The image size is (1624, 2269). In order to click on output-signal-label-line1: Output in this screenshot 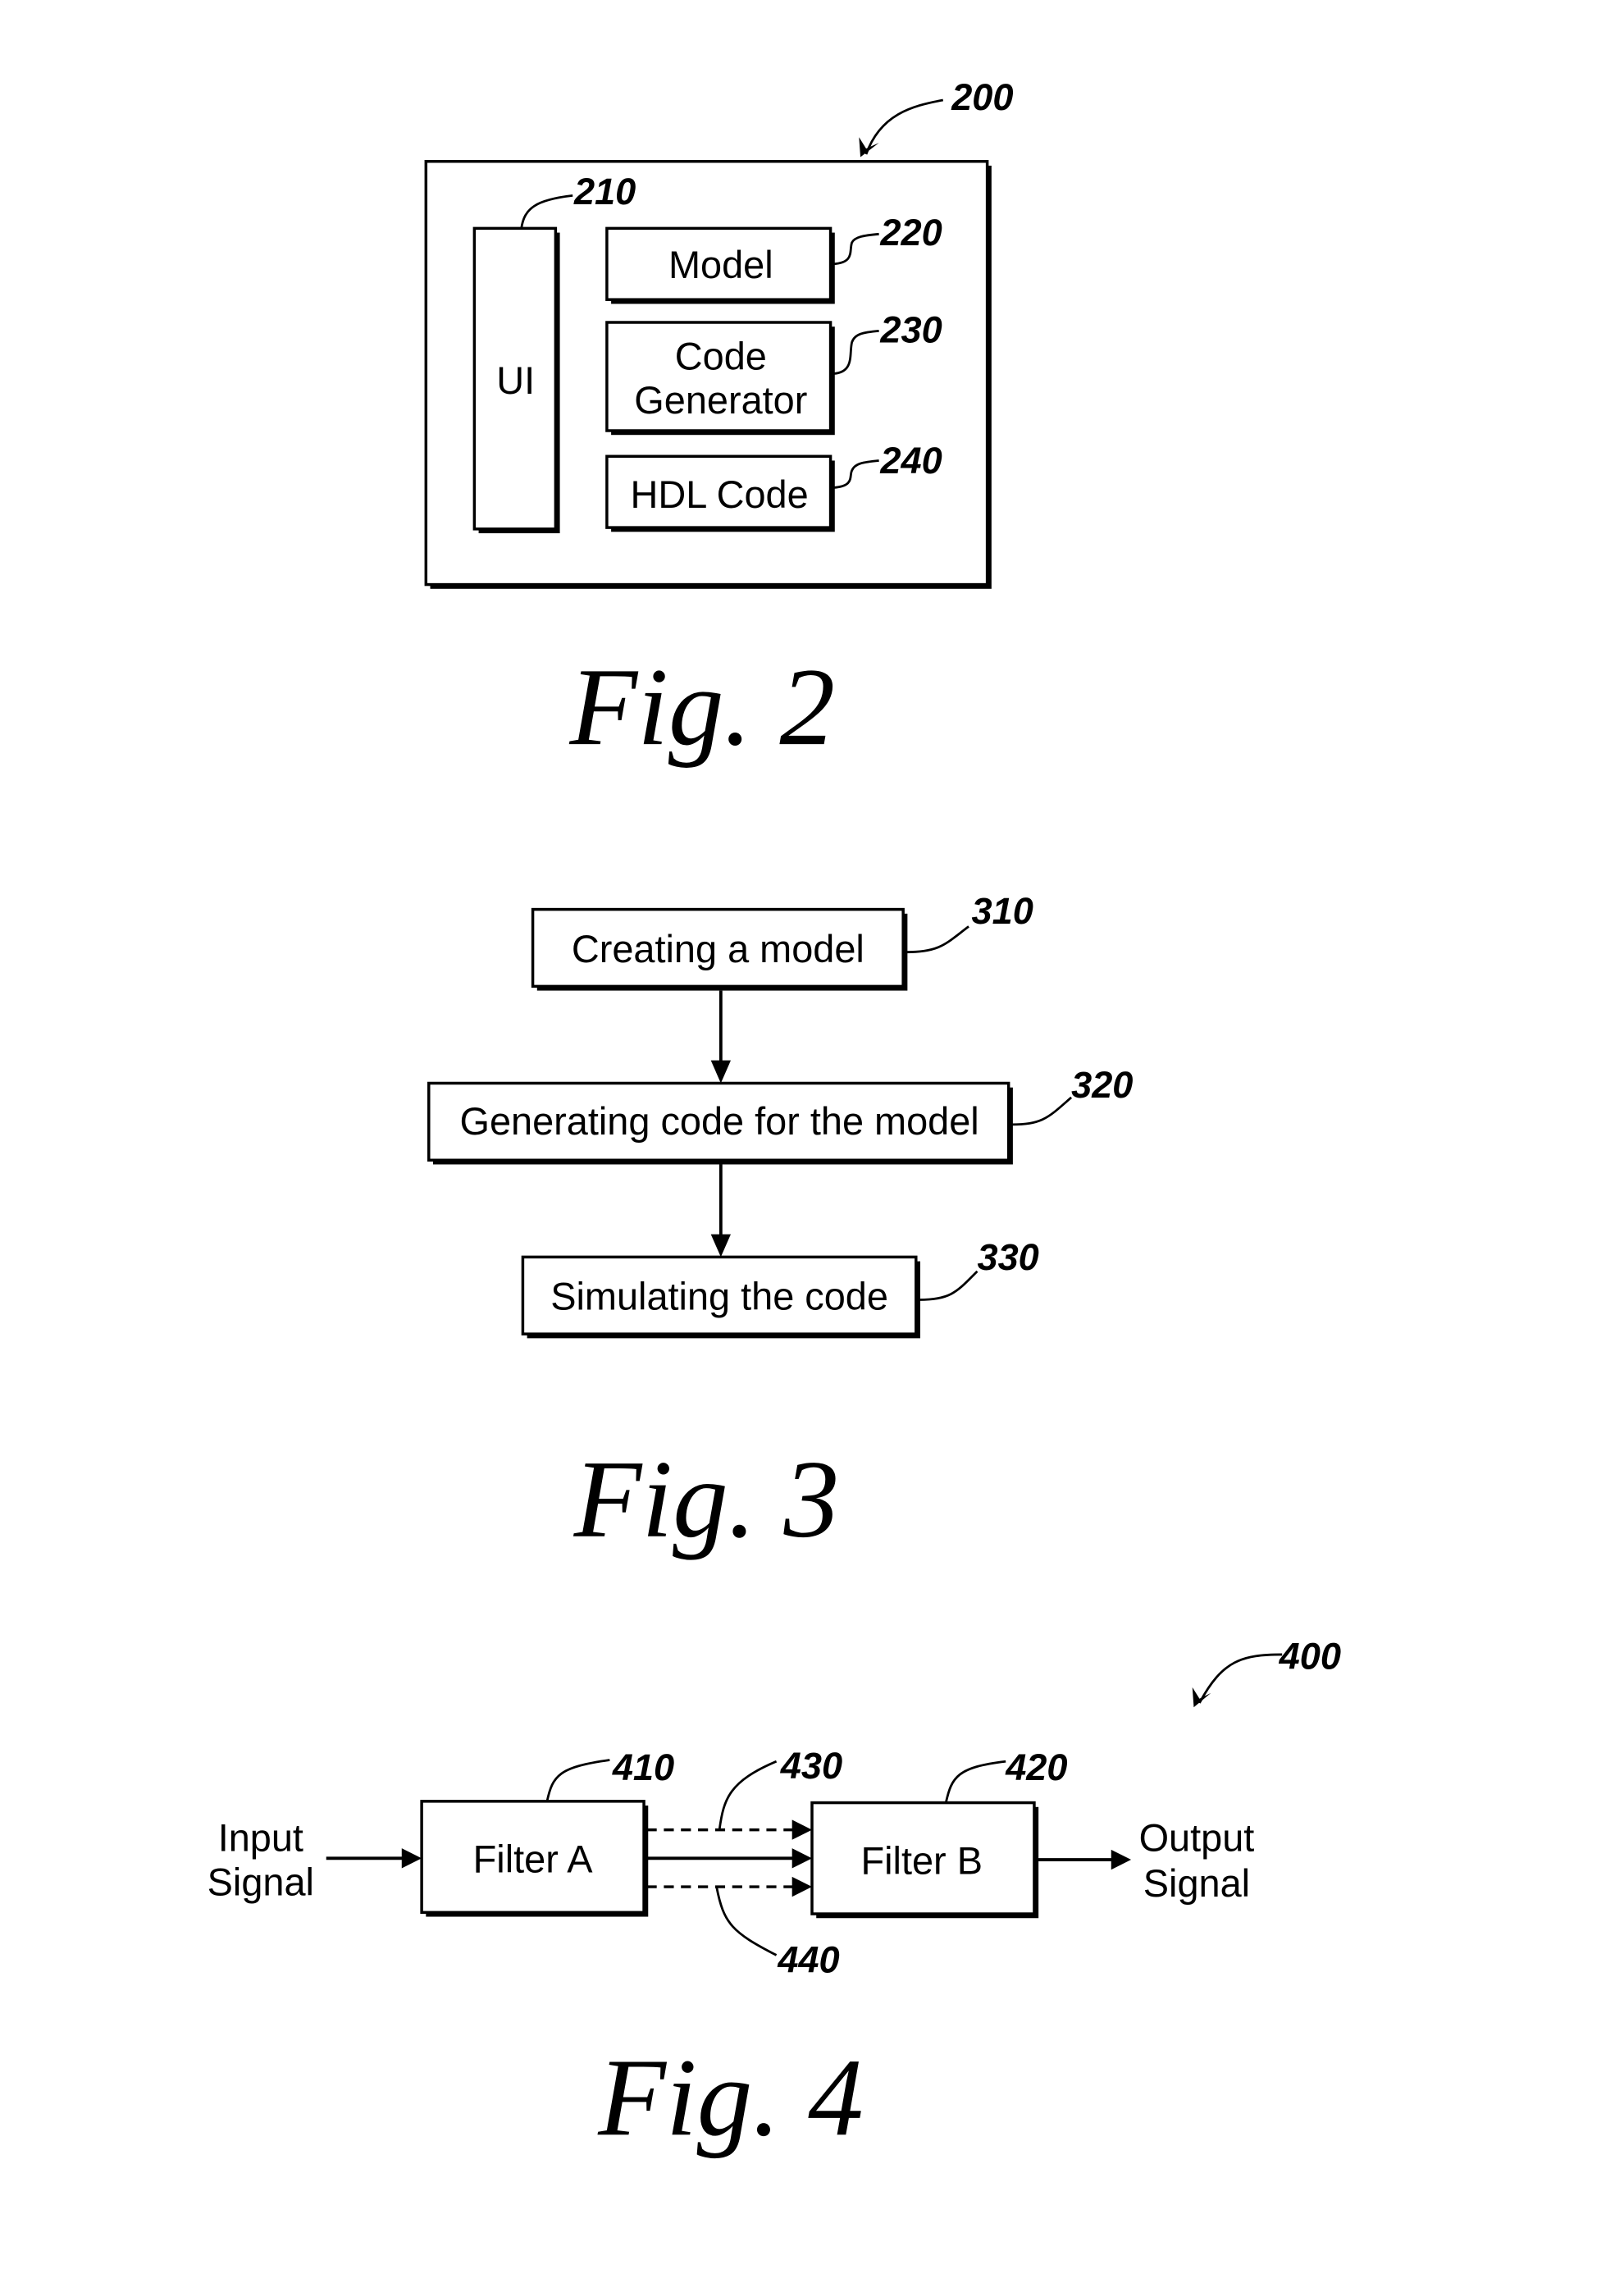, I will do `click(1197, 1839)`.